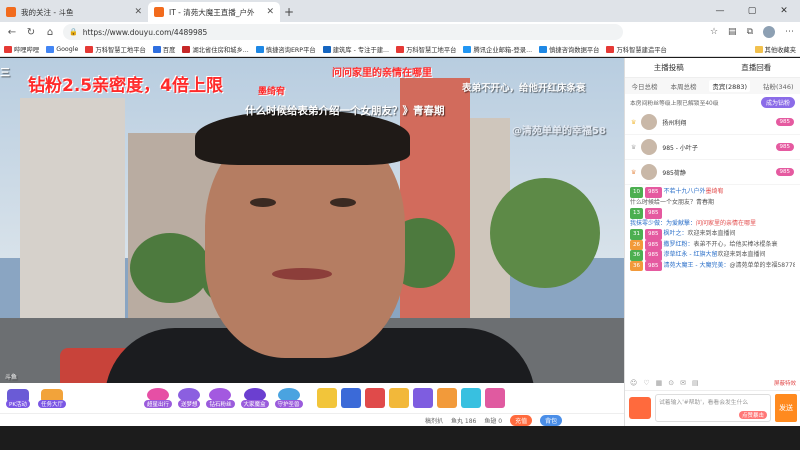 This screenshot has width=800, height=450. Describe the element at coordinates (762, 265) in the screenshot. I see `chat-text: @清苑单单的幸福58778：你们刚回来吧！三哥给休息基地的事情我又不错` at that location.